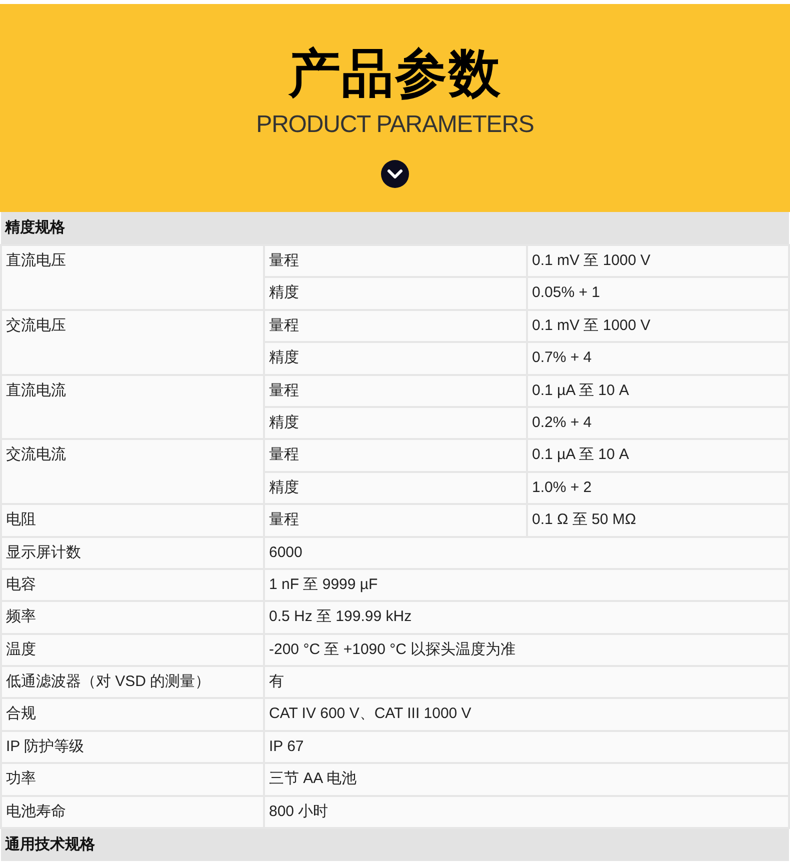 Image resolution: width=790 pixels, height=863 pixels. What do you see at coordinates (658, 488) in the screenshot?
I see `table-cell: 1.0% + 2` at bounding box center [658, 488].